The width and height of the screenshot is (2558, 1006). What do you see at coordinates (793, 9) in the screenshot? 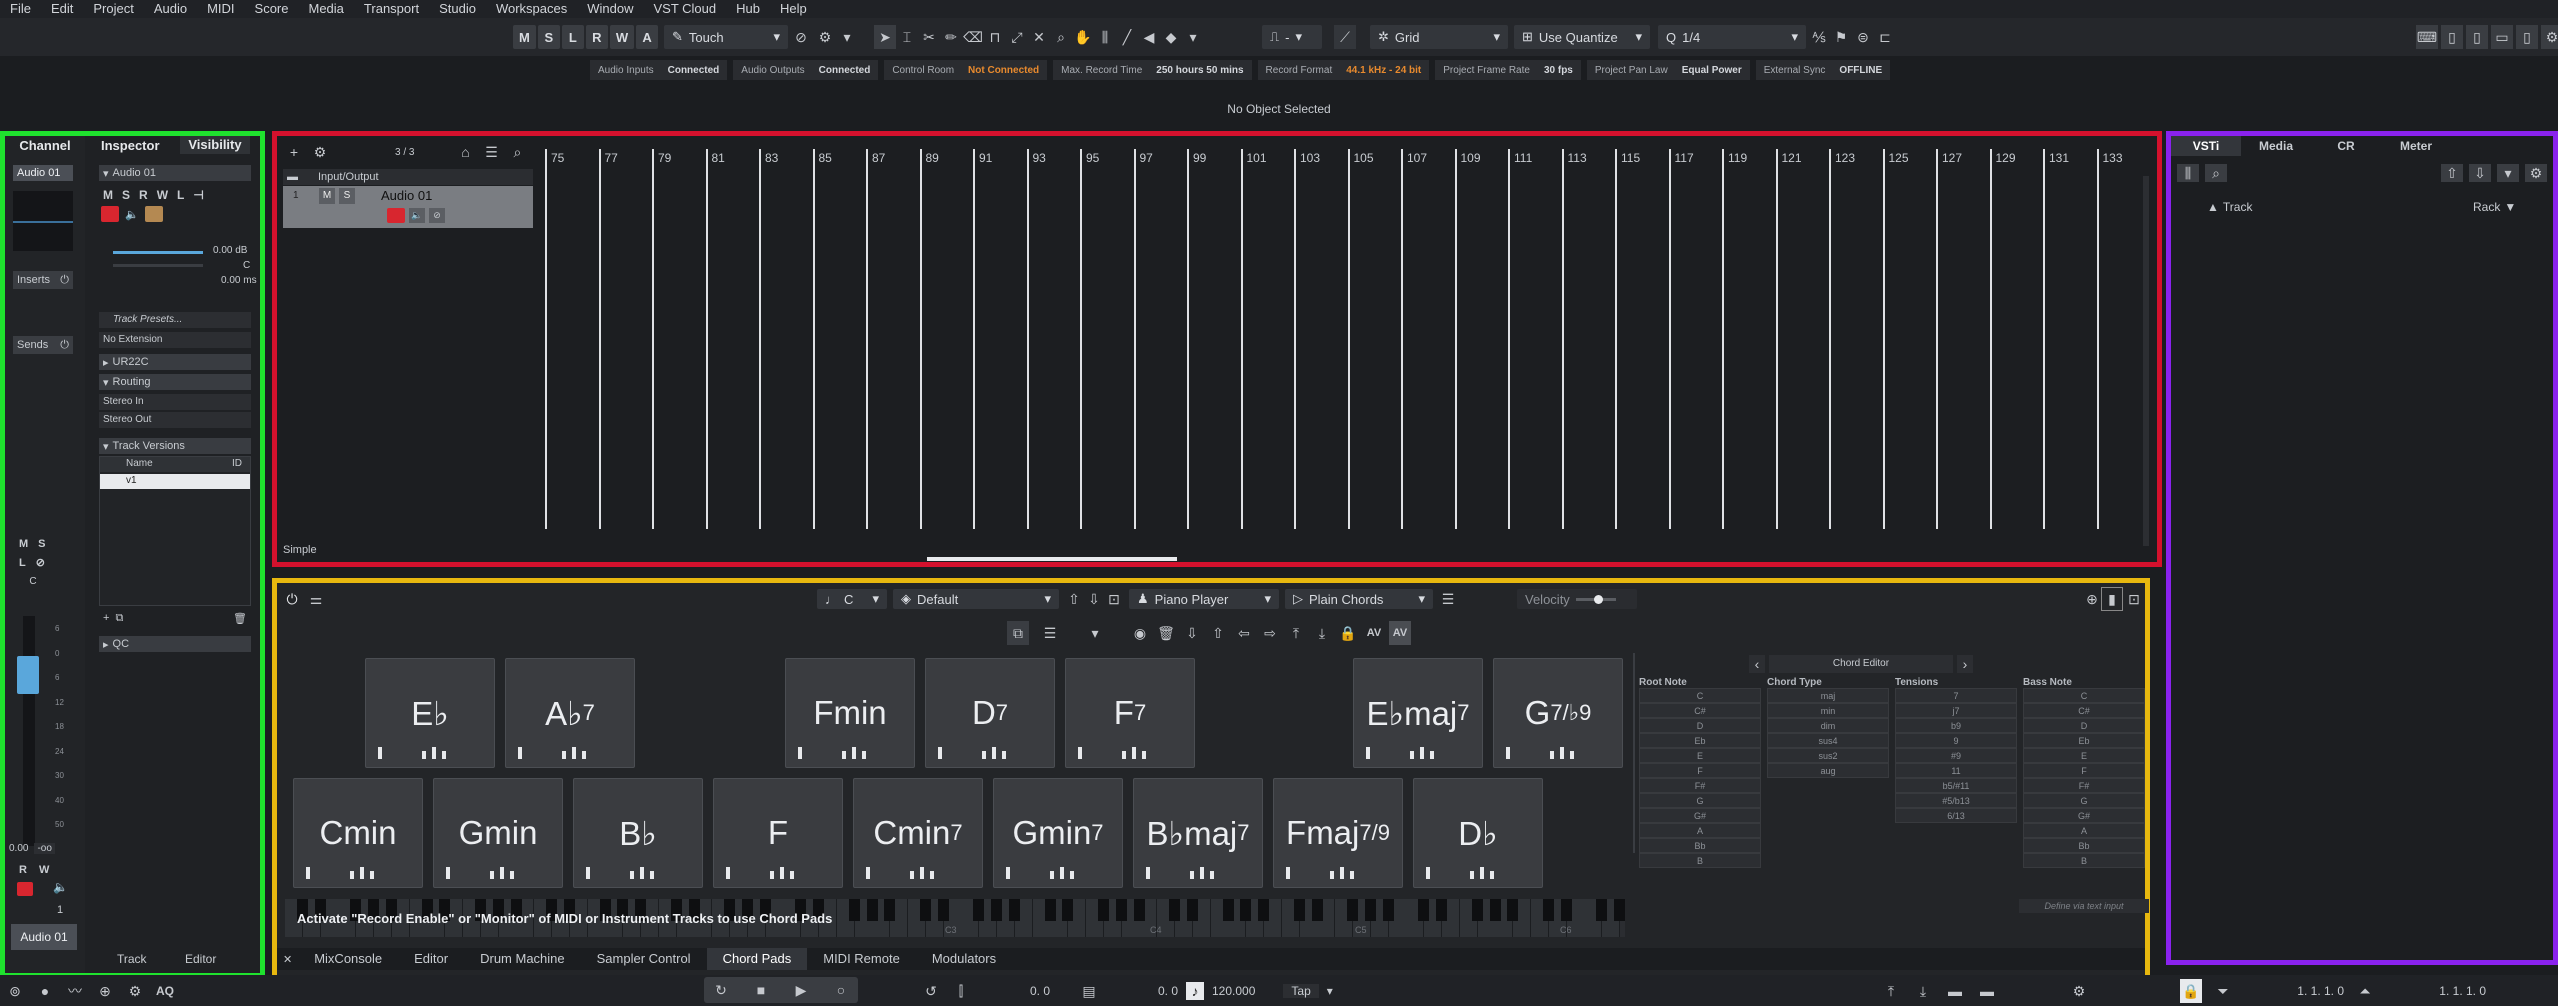
I see `menu-item-help: Help` at bounding box center [793, 9].